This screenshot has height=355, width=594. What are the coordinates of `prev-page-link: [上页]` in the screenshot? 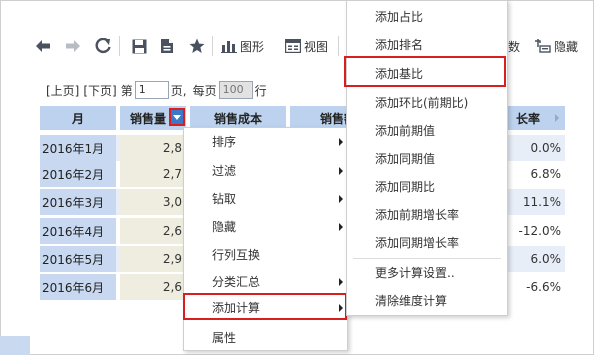 It's located at (62, 90).